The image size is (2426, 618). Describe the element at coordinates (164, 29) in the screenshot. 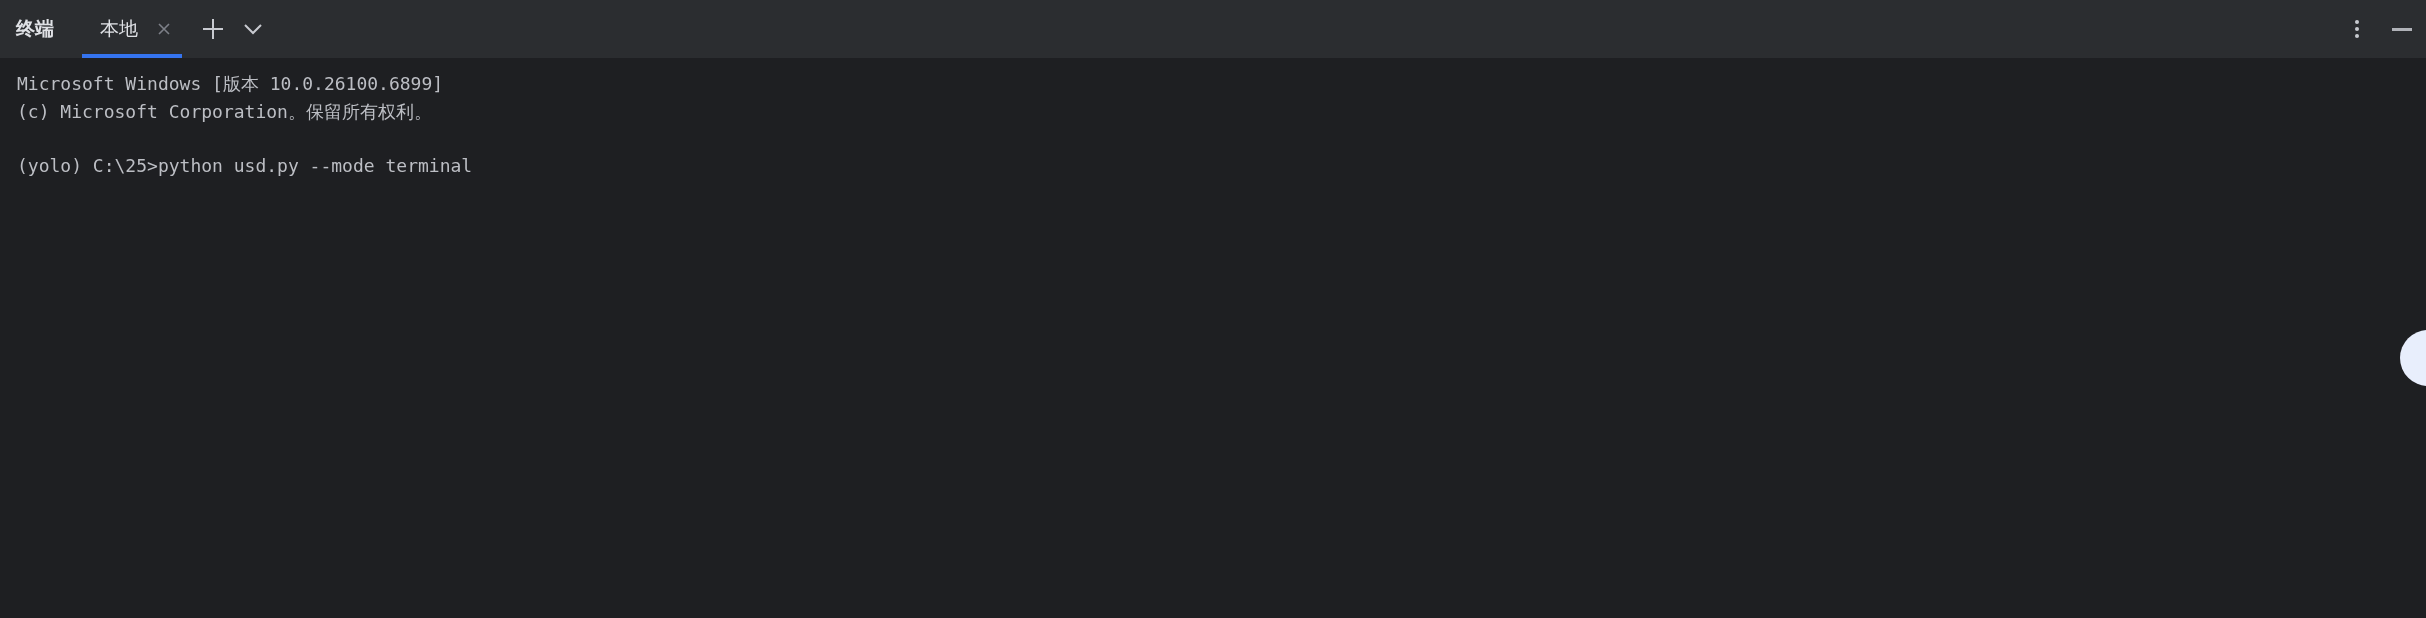

I see `close-icon` at that location.